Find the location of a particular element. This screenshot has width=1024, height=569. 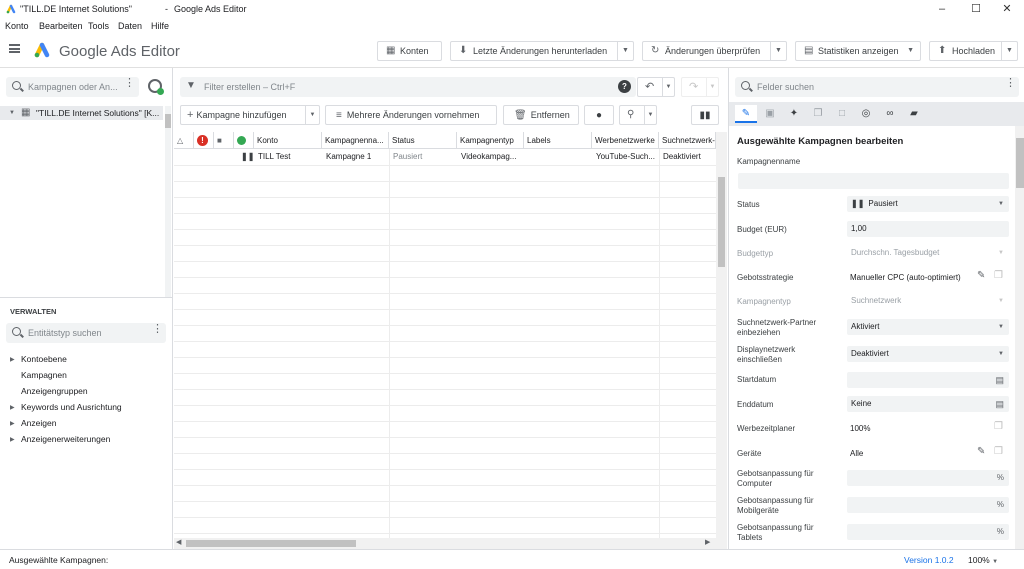

nav-anzeigenerweiterungen: Anzeigenerweiterungen is located at coordinates (65, 439).